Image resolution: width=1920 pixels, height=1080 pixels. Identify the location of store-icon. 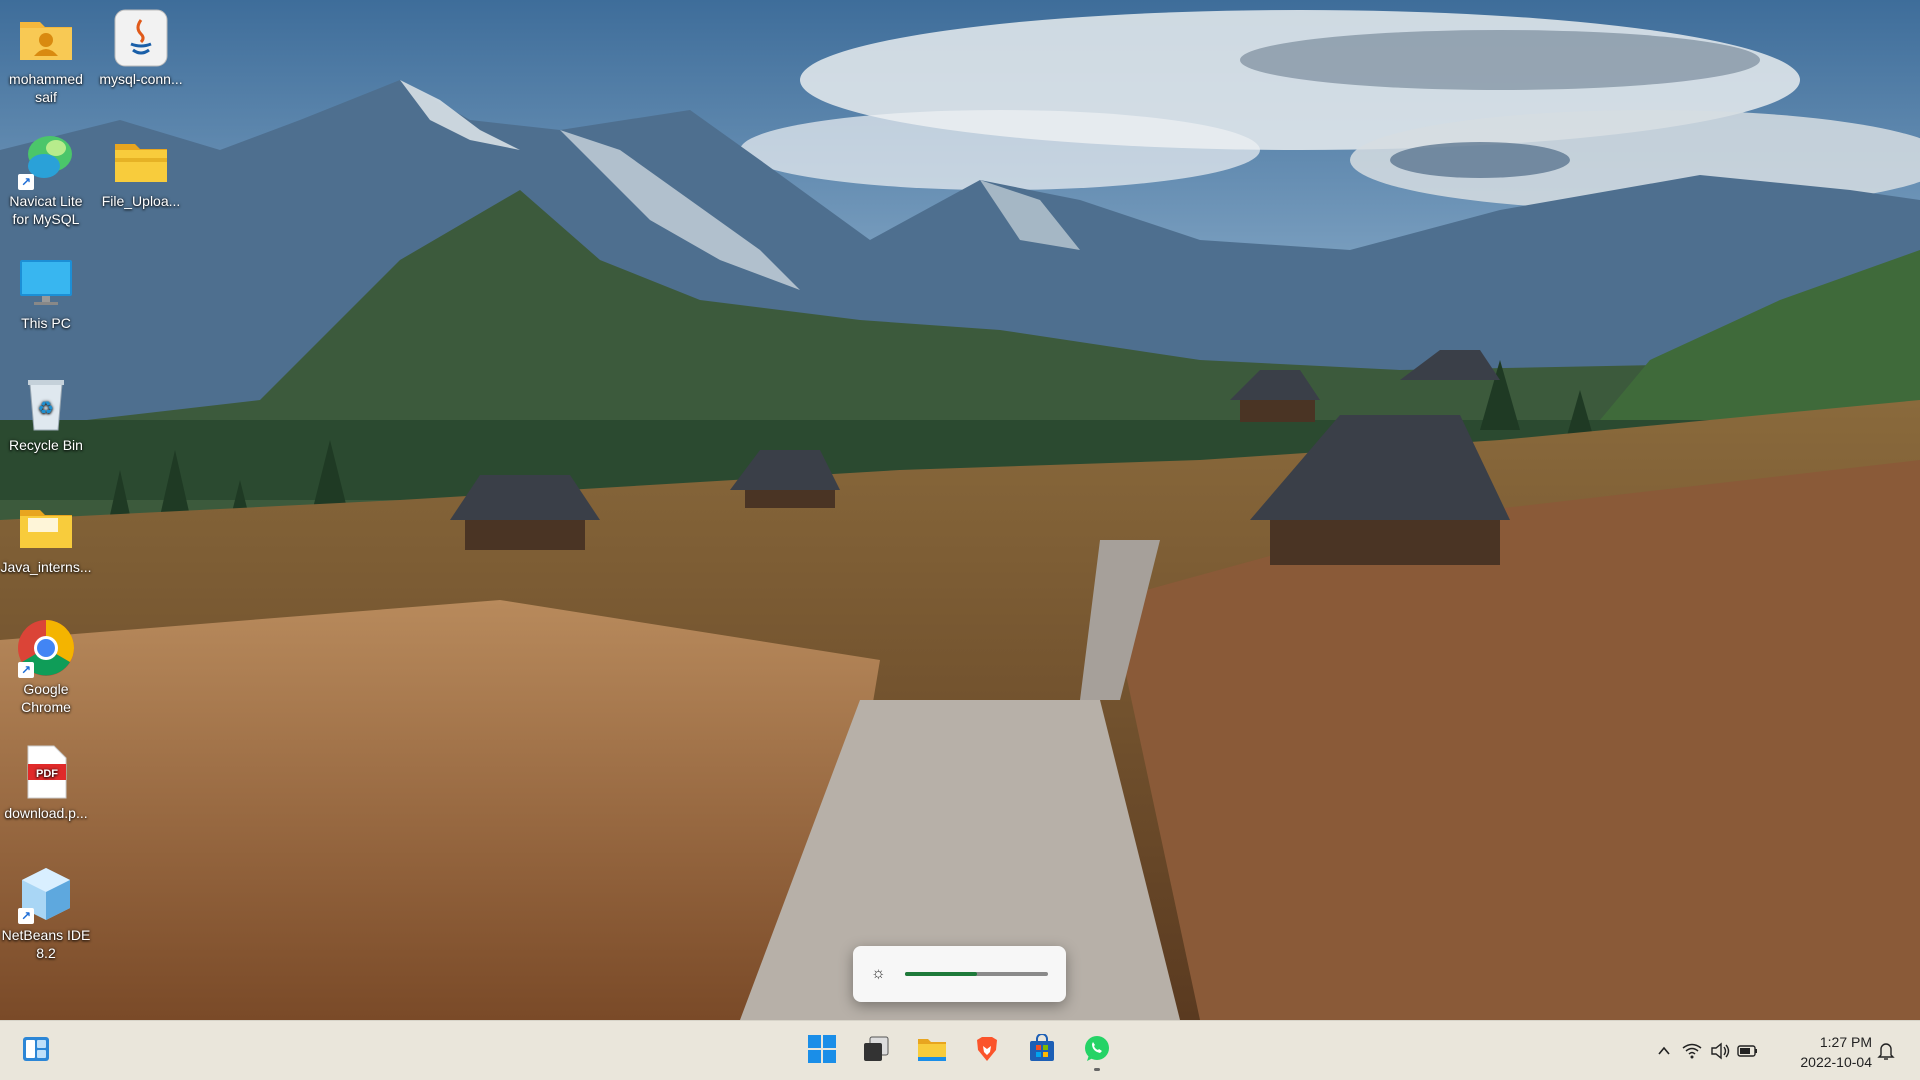
(1042, 1050).